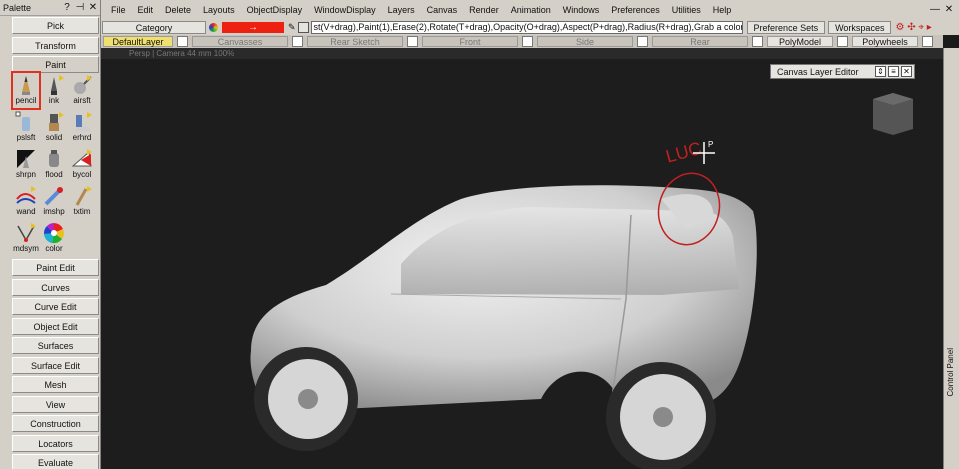 Image resolution: width=959 pixels, height=469 pixels. I want to click on palette-button-surfaces: Surfaces, so click(55, 345).